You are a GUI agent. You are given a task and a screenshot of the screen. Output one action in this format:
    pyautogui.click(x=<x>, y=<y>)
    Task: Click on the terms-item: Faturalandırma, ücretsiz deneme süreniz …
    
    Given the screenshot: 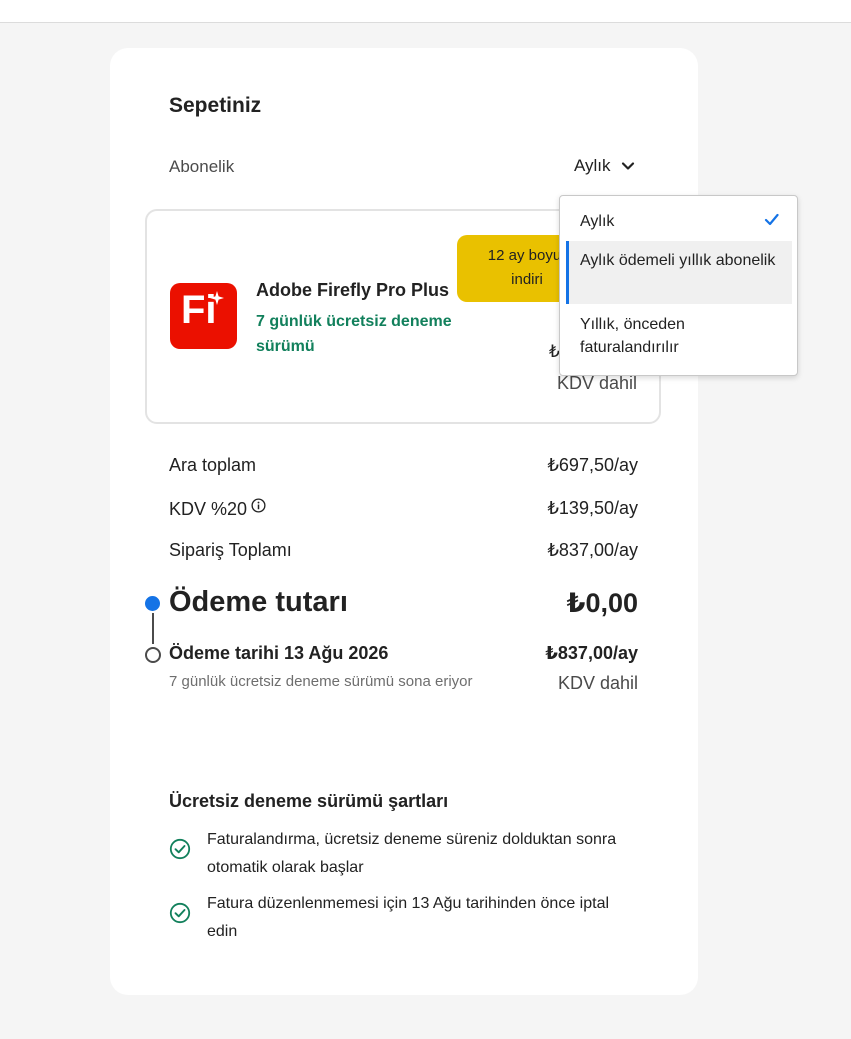 What is the action you would take?
    pyautogui.click(x=399, y=854)
    